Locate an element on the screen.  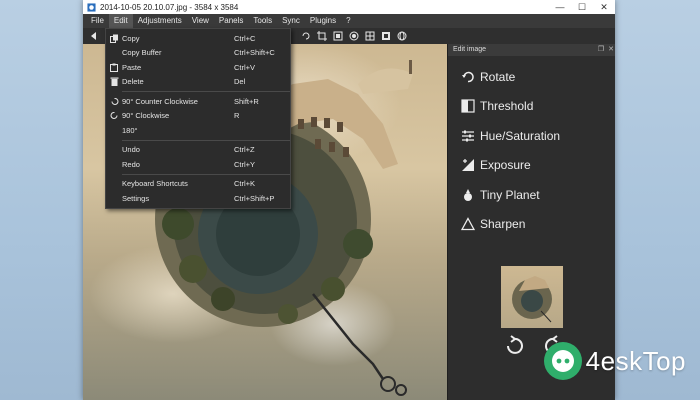
menu-item-label: Paste is located at coordinates (132, 67).